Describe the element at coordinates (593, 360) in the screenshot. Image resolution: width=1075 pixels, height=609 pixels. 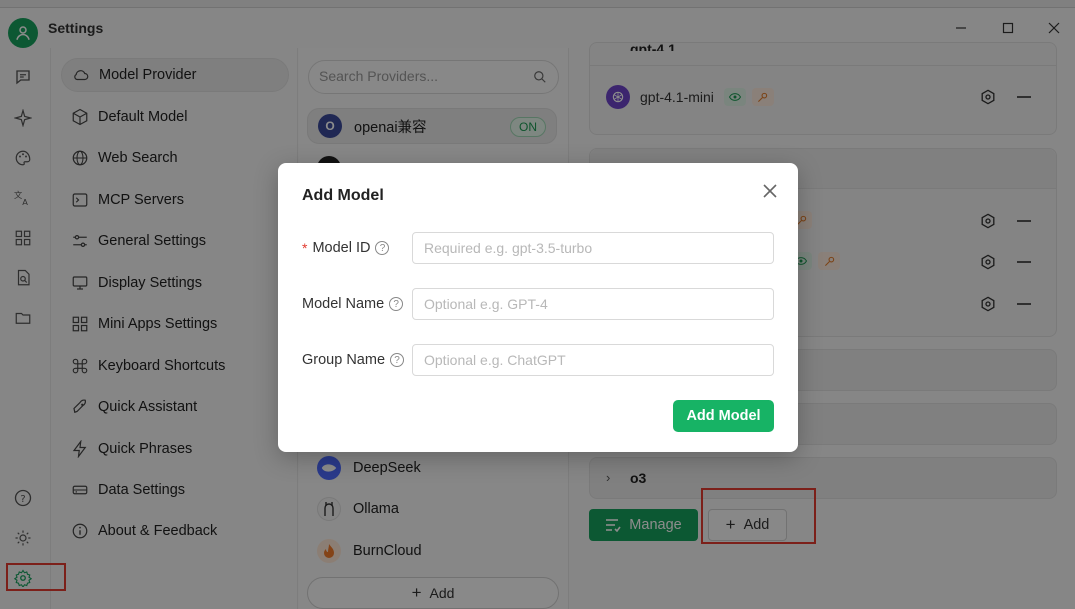
I see `group-name-input` at that location.